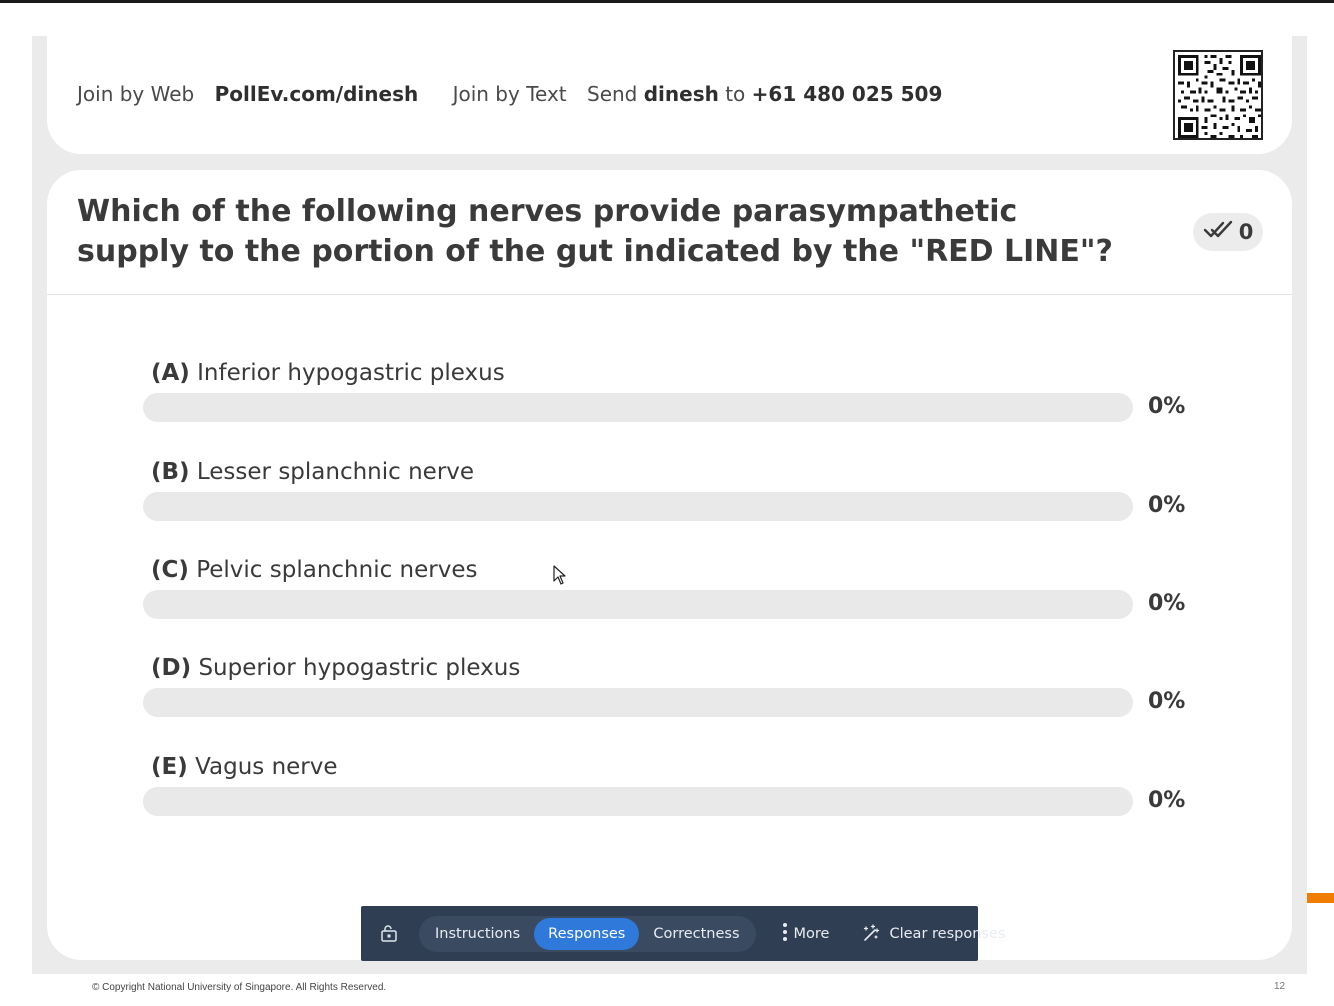  What do you see at coordinates (171, 668) in the screenshot?
I see `option-letter: (D)` at bounding box center [171, 668].